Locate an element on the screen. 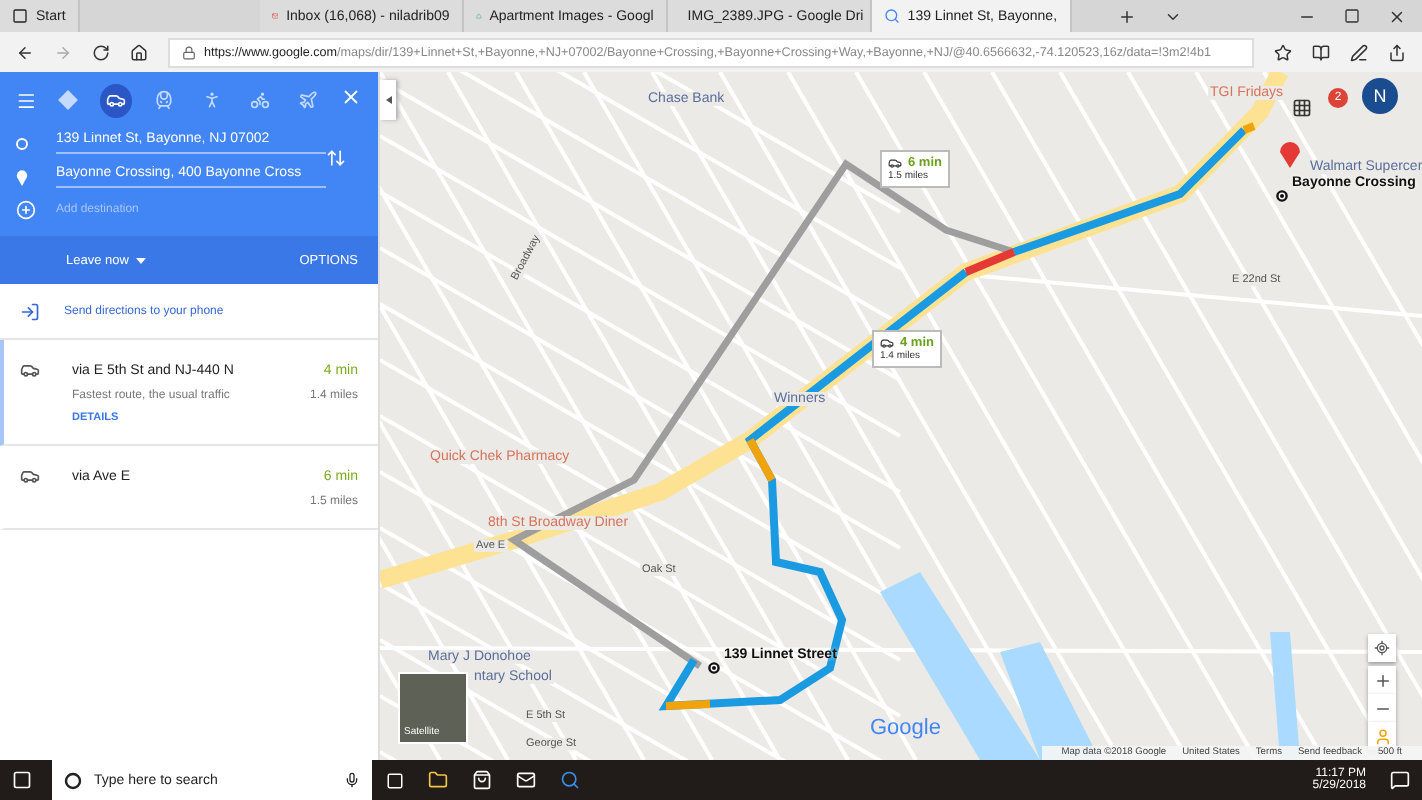  airplane-icon is located at coordinates (308, 100).